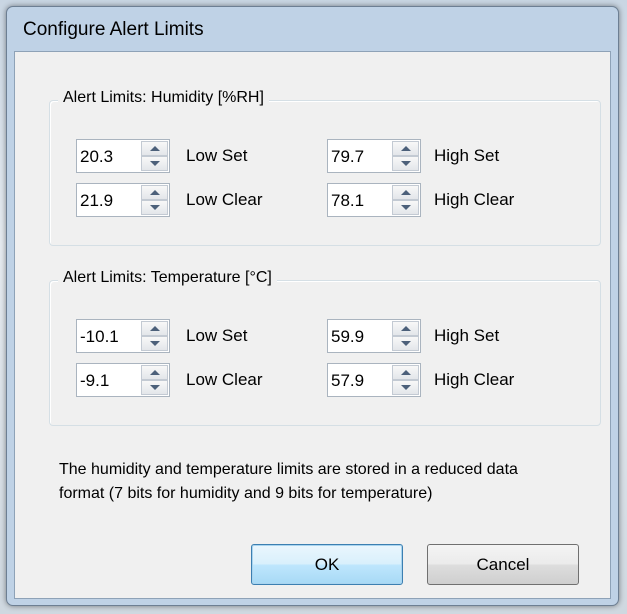 The width and height of the screenshot is (627, 614). What do you see at coordinates (108, 337) in the screenshot?
I see `temperature-low-set-input` at bounding box center [108, 337].